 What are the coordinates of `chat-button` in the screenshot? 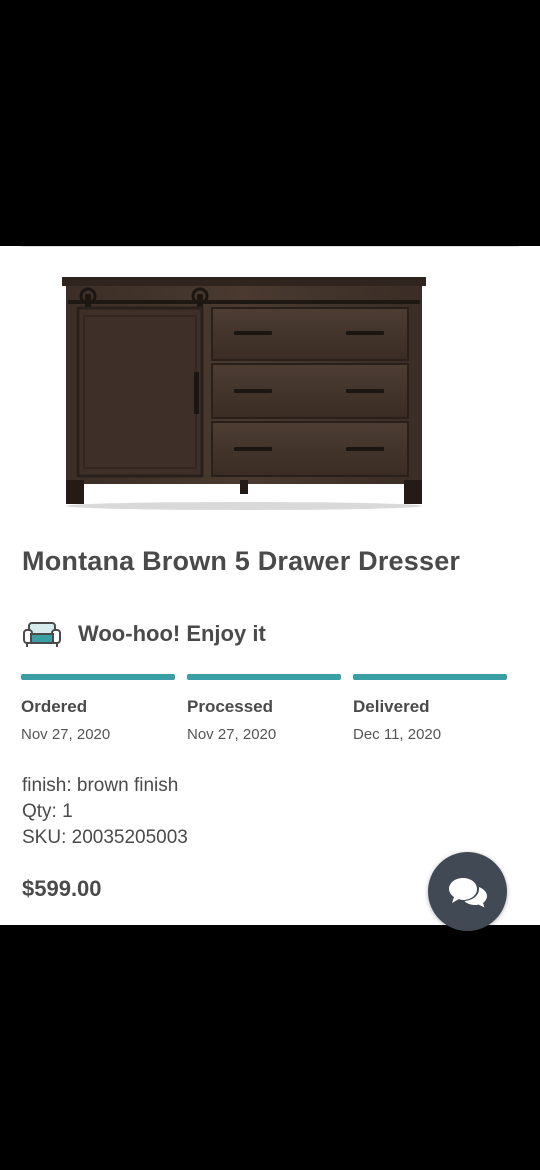 It's located at (467, 891).